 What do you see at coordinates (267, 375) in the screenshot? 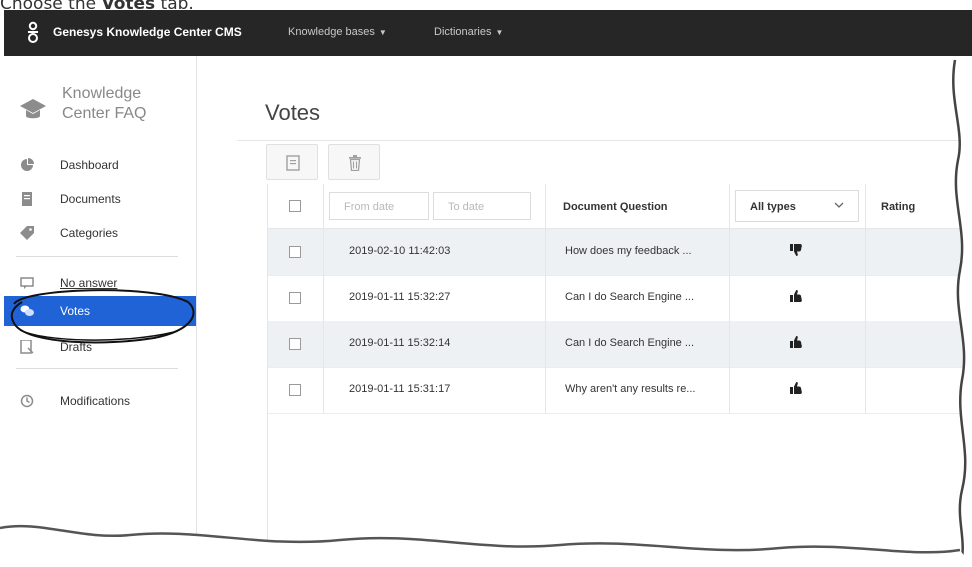
I see `table-left-border` at bounding box center [267, 375].